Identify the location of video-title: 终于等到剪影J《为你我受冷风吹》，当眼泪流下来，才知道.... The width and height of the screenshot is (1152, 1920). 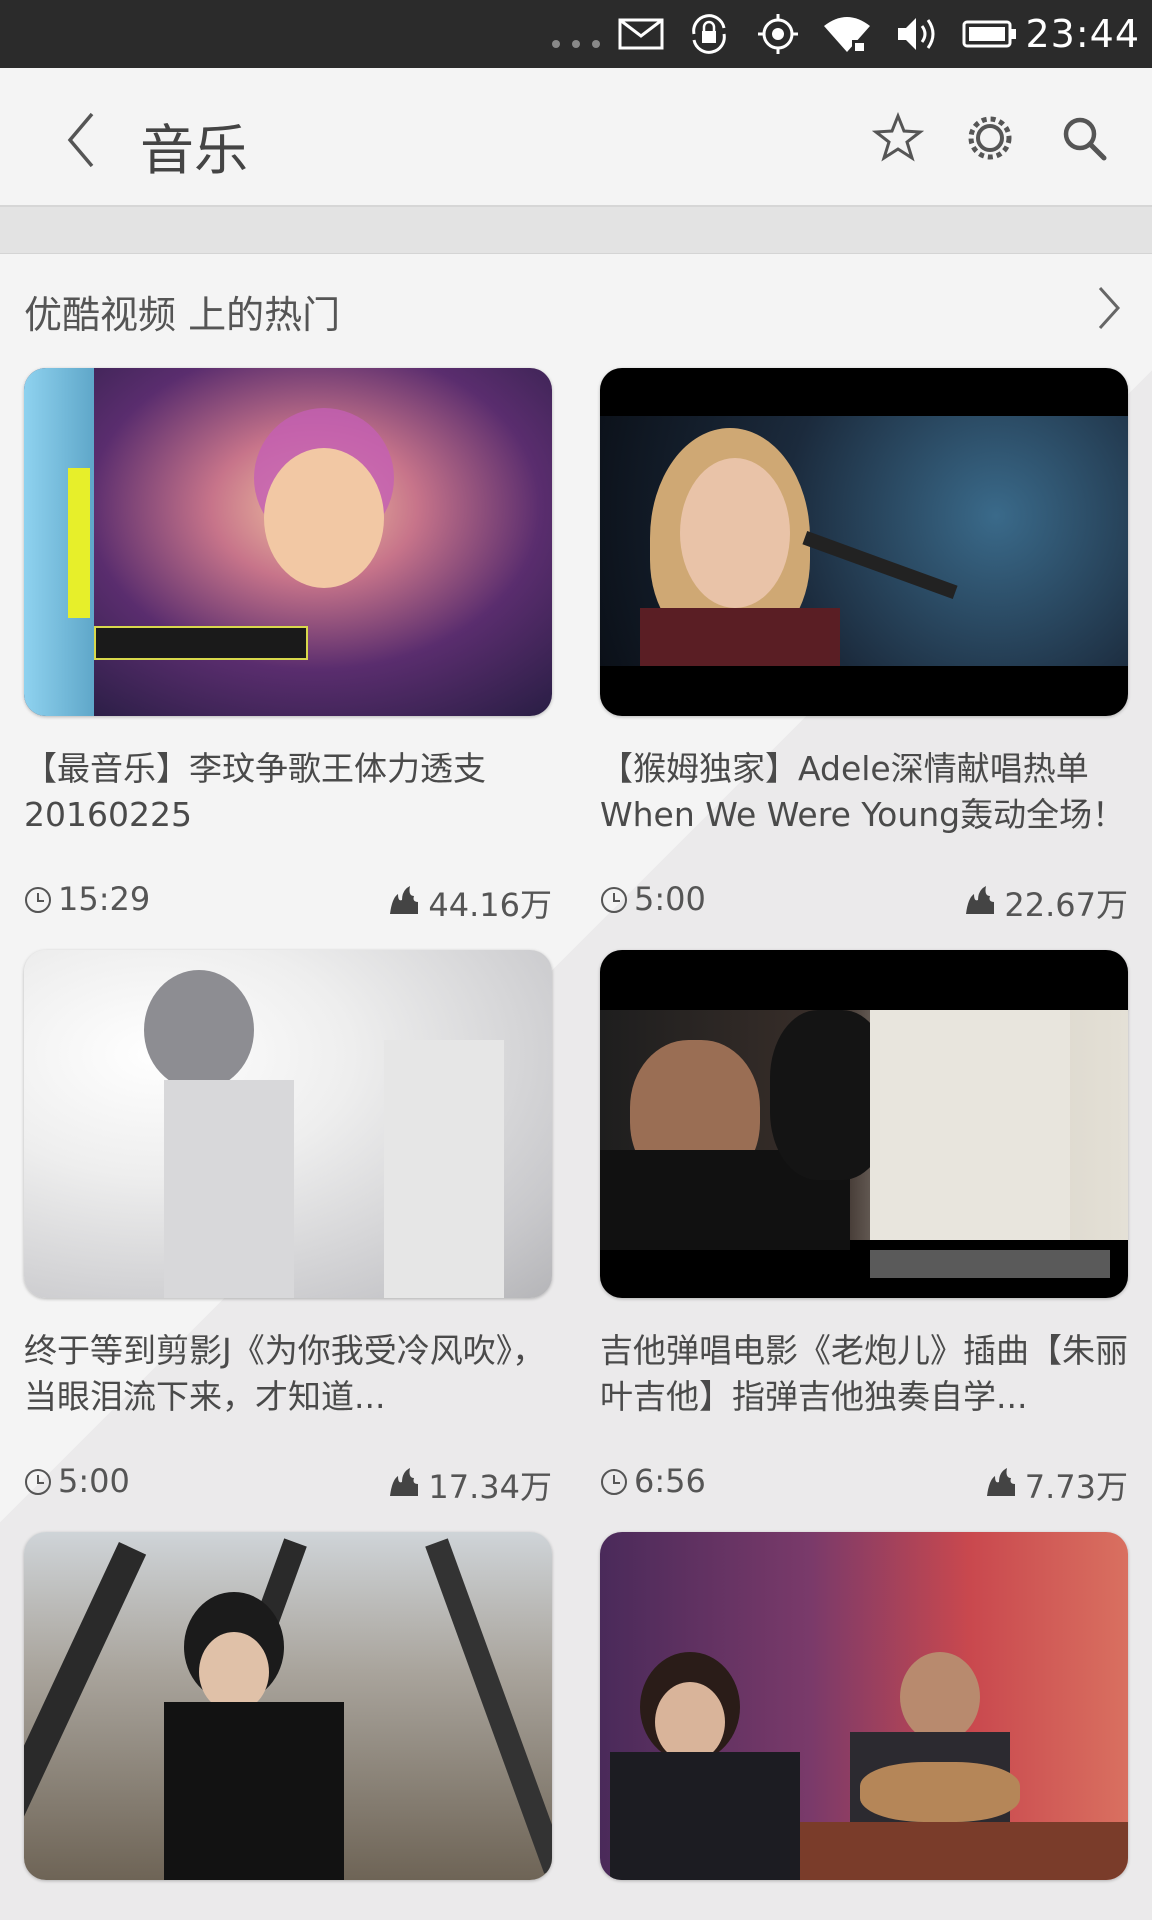
(288, 1374).